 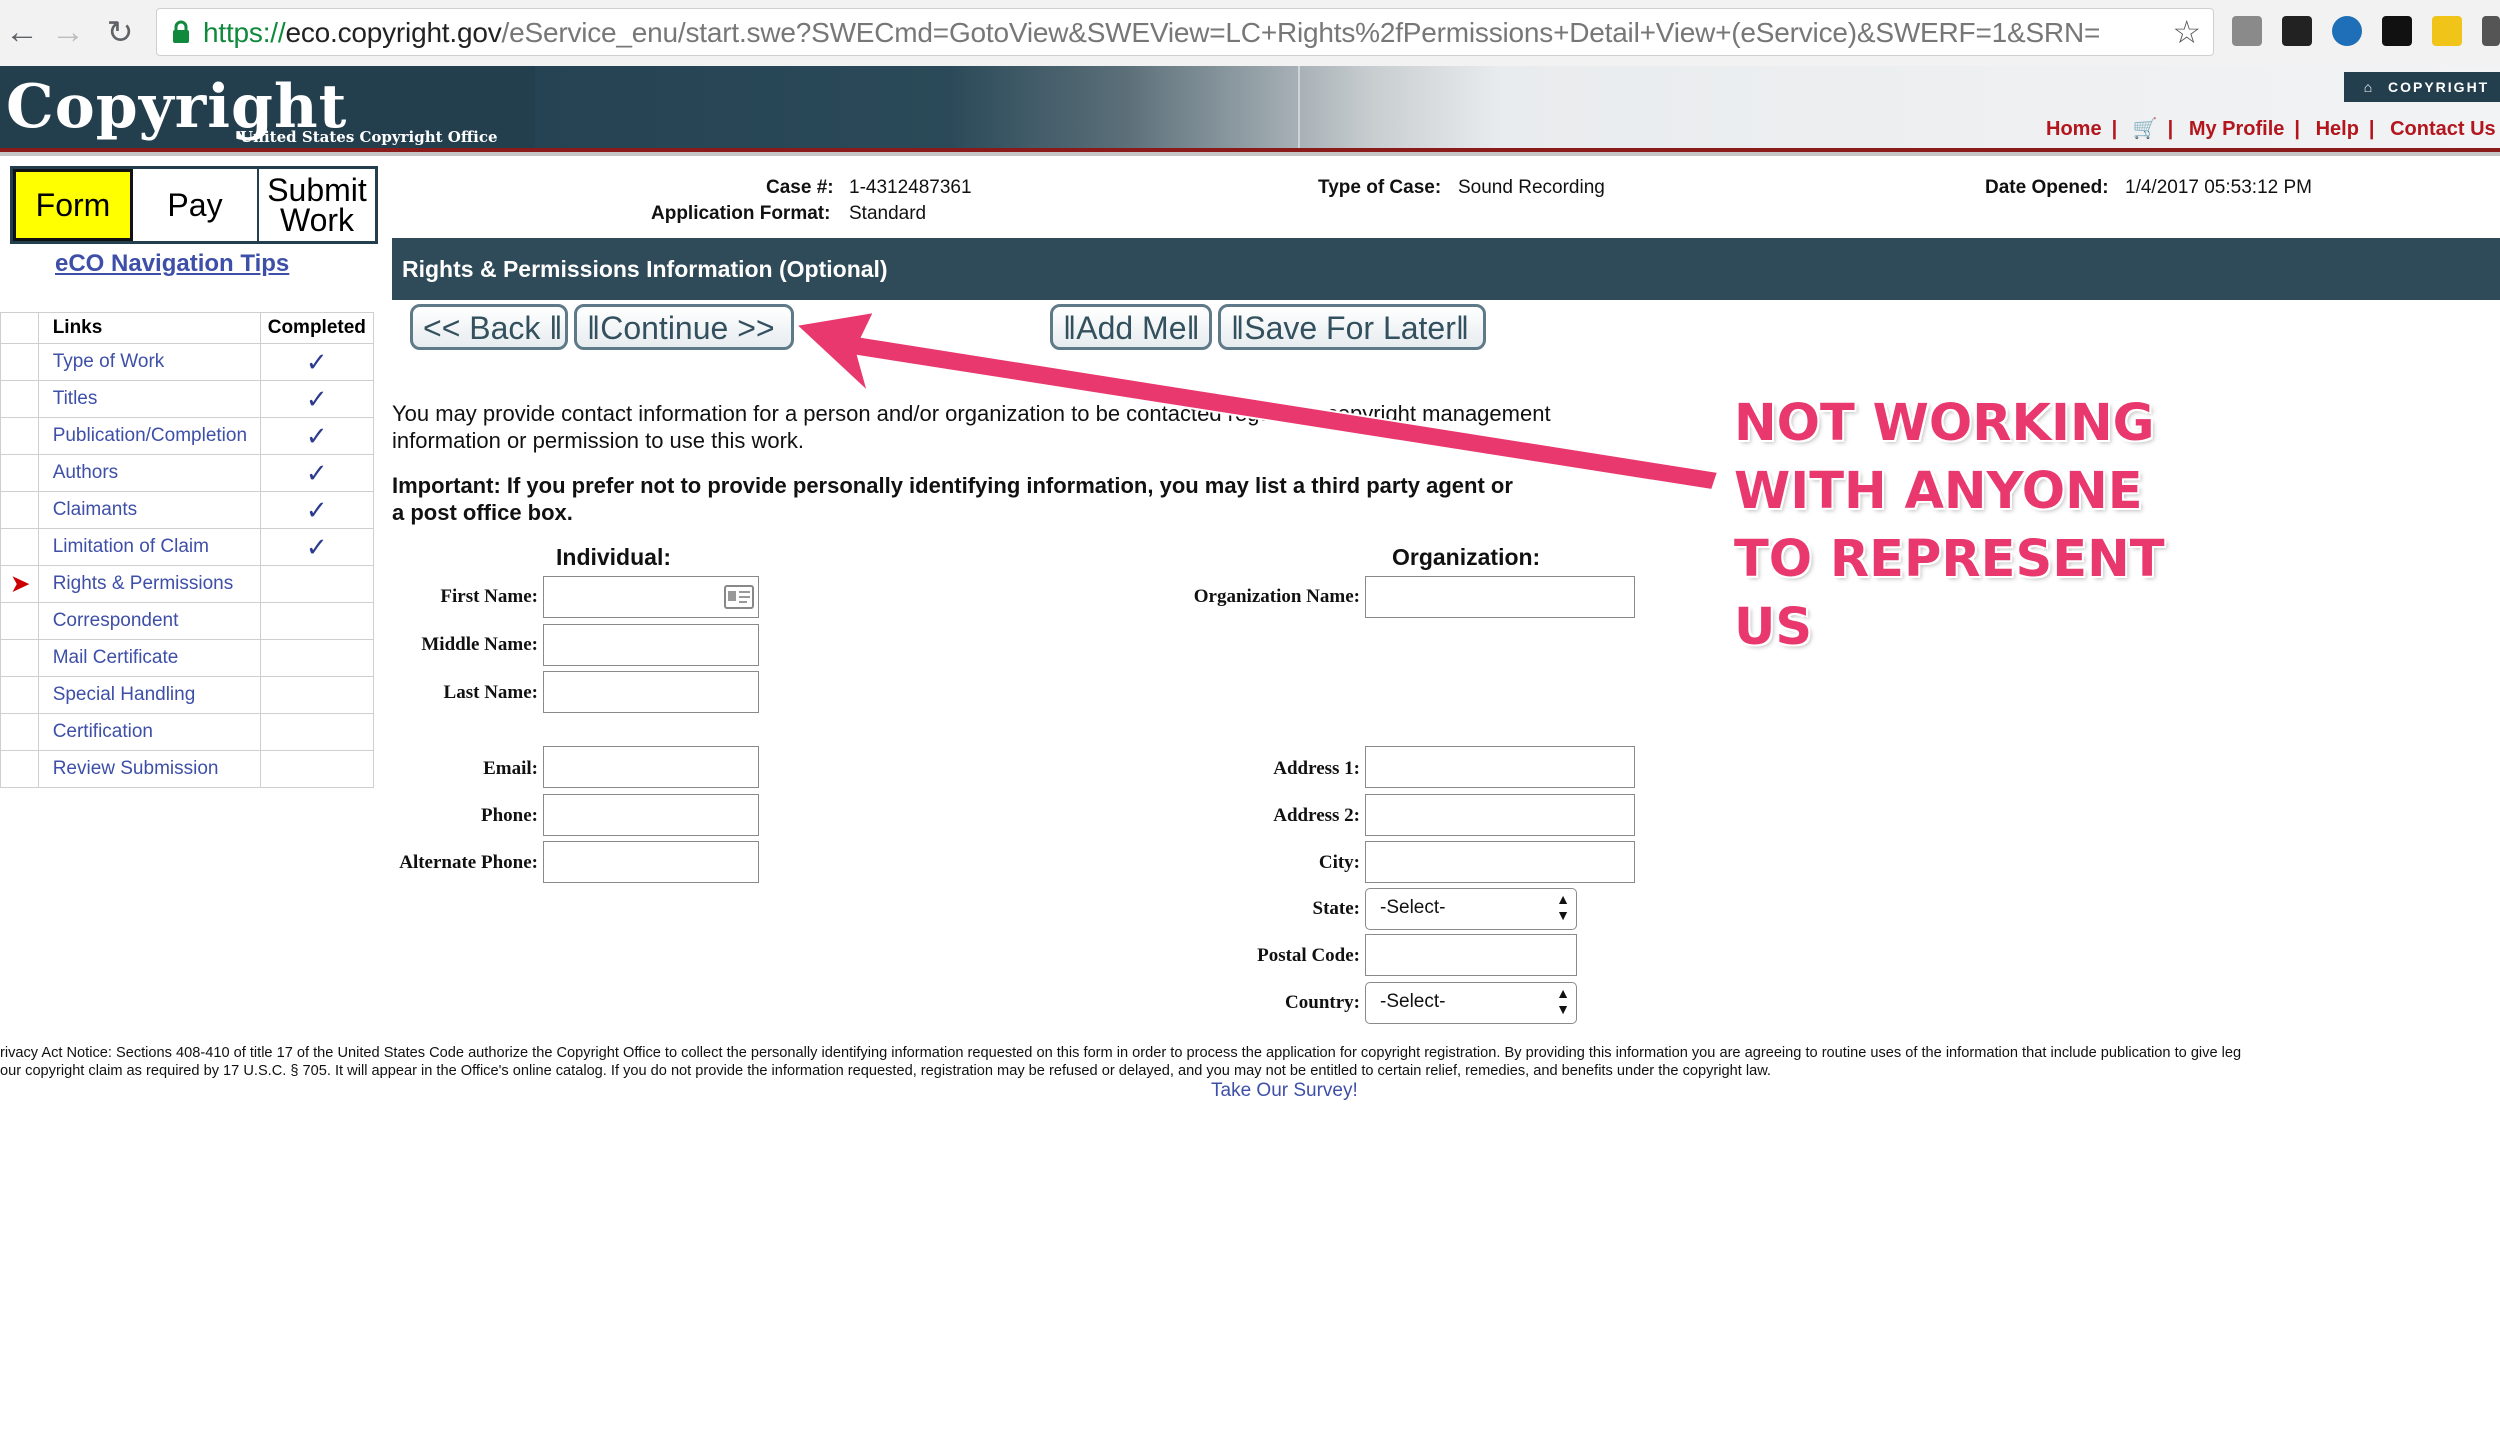 What do you see at coordinates (1949, 526) in the screenshot?
I see `annotation-note: NOT WORKING WITH ANYONE TO REPRESENT US` at bounding box center [1949, 526].